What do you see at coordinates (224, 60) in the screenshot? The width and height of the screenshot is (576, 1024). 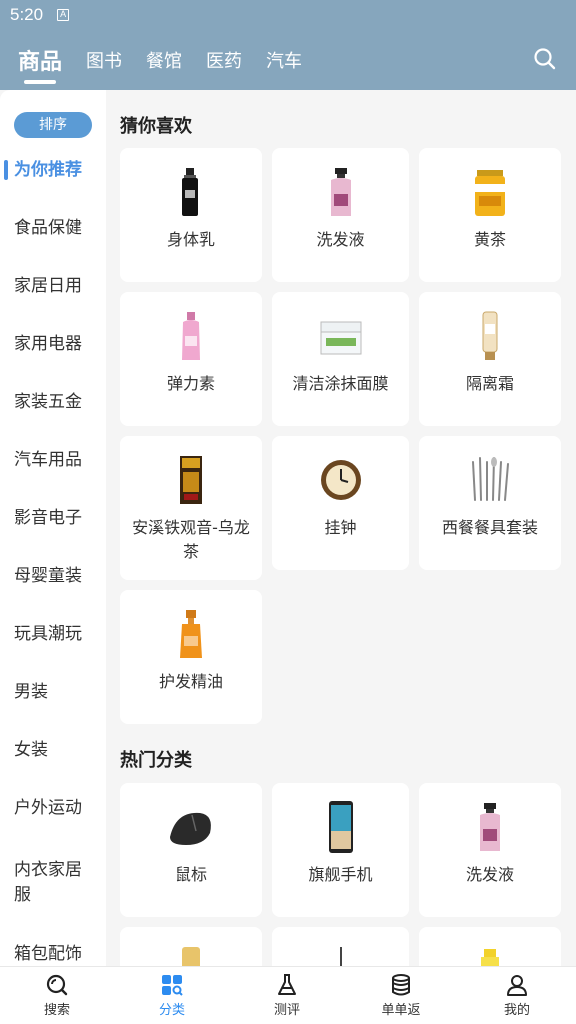 I see `tab-medicine: 医药` at bounding box center [224, 60].